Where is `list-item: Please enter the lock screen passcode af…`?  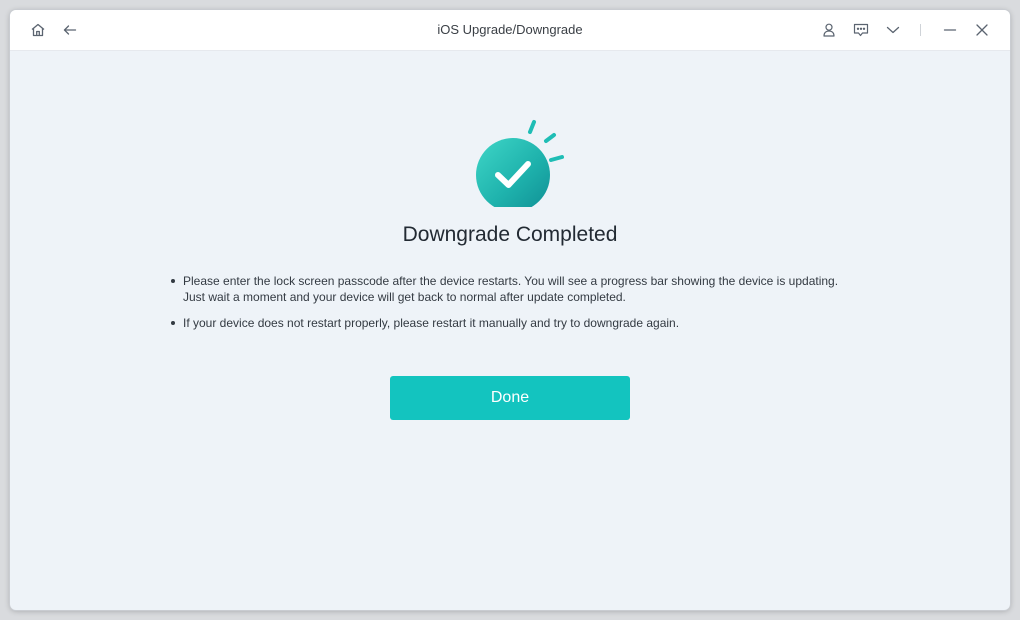 list-item: Please enter the lock screen passcode af… is located at coordinates (515, 289).